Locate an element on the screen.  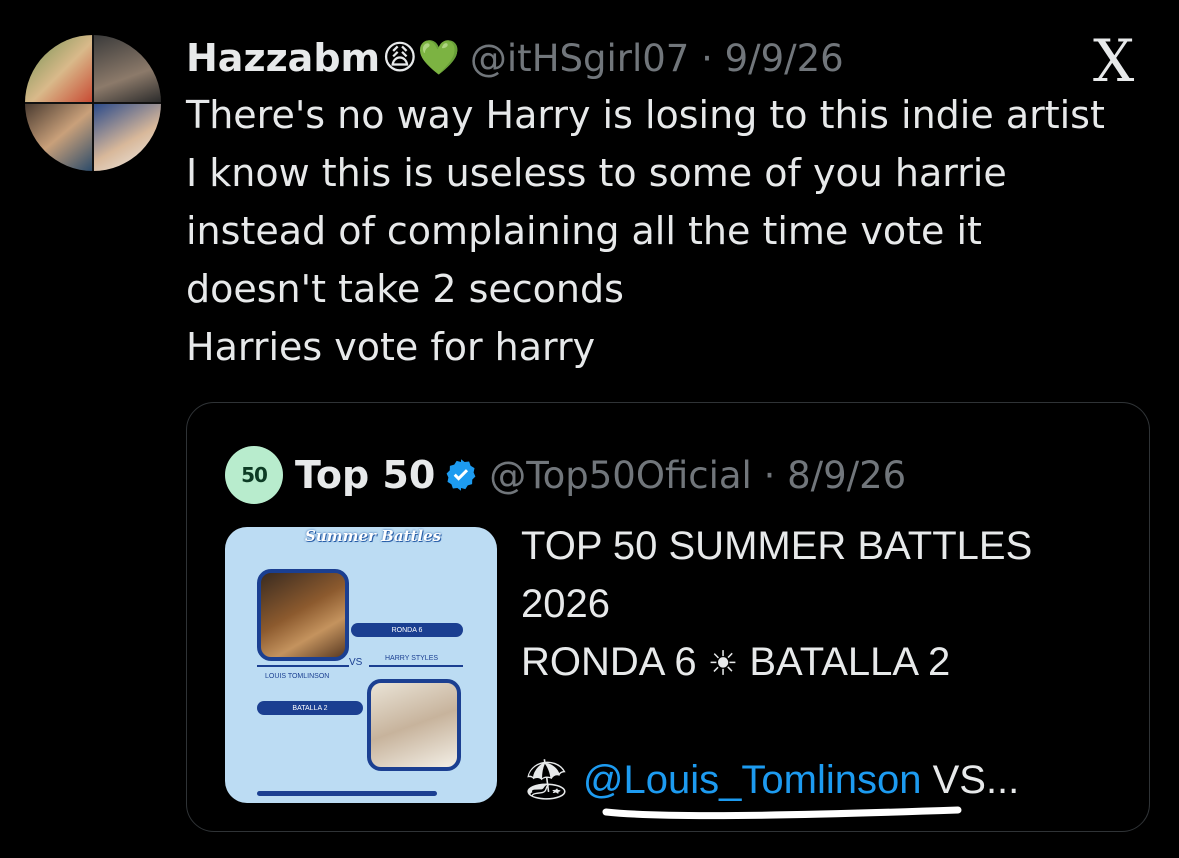
media-vs-label: VS is located at coordinates (356, 662).